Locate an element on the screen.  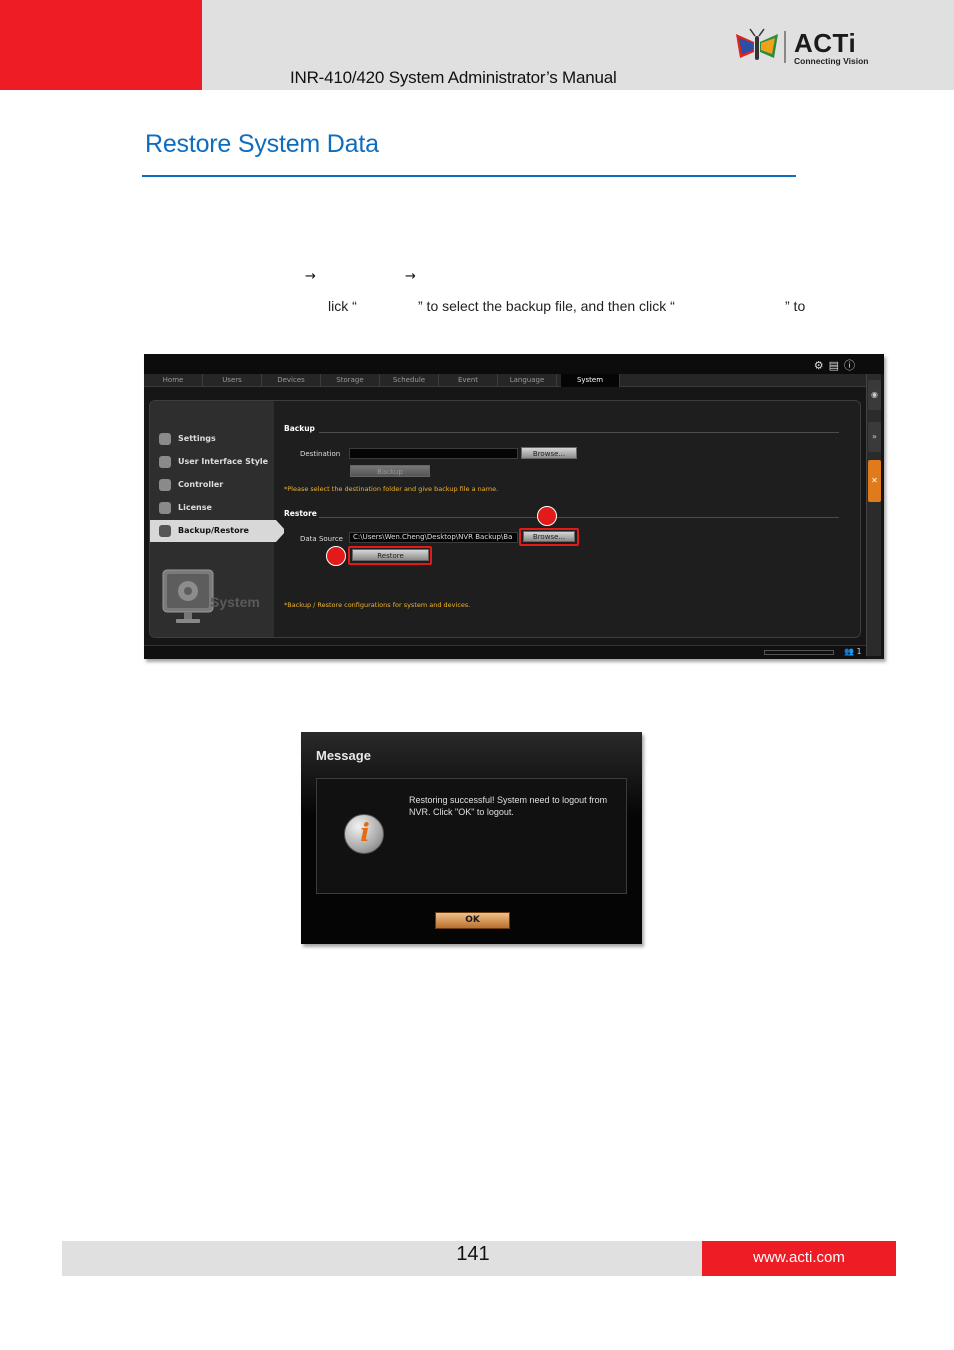
instruction-fragment: lick “ is located at coordinates (342, 306).